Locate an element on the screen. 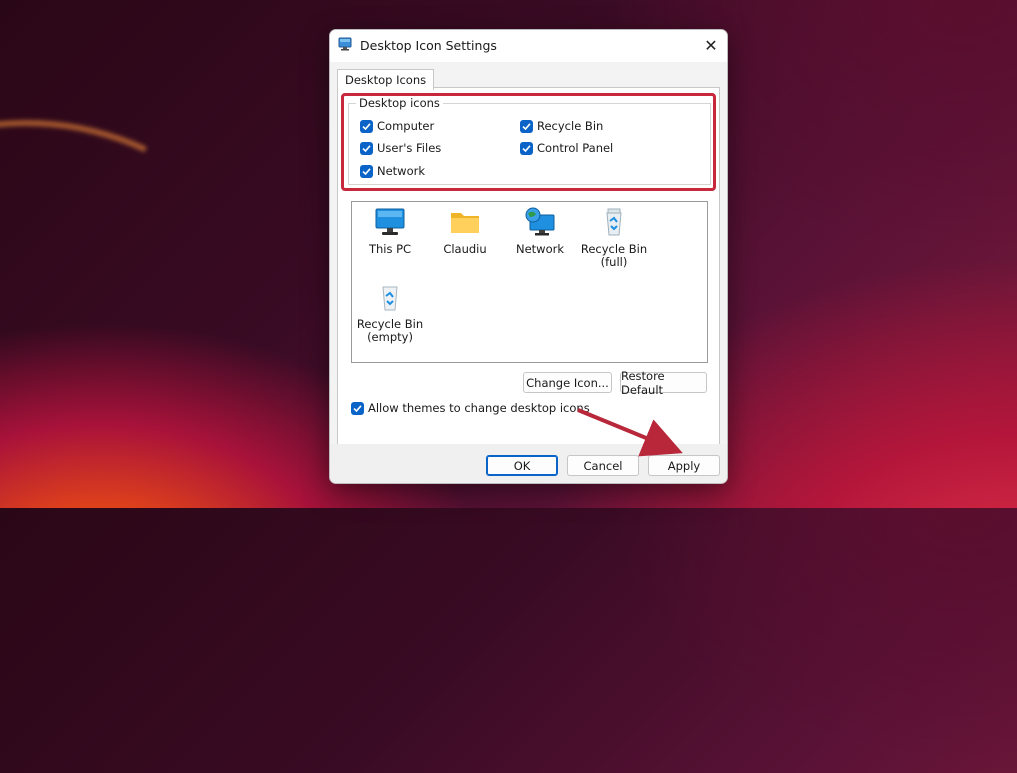 The width and height of the screenshot is (1017, 773). folder-icon is located at coordinates (465, 223).